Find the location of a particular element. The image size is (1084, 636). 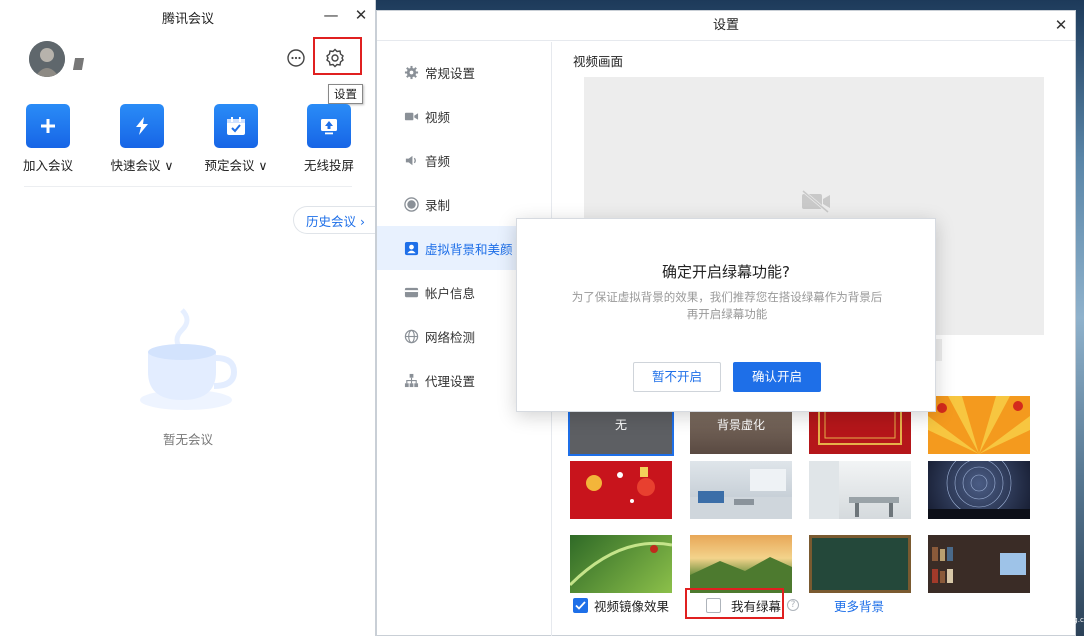

section-title: 视频画面 is located at coordinates (598, 61).